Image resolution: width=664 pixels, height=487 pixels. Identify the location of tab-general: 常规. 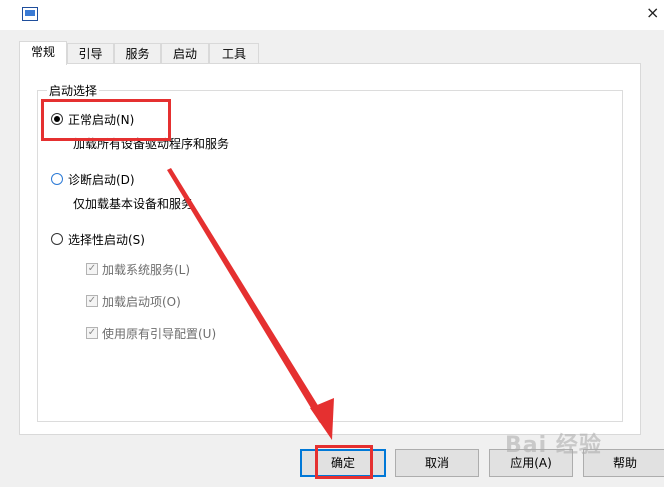
(43, 53).